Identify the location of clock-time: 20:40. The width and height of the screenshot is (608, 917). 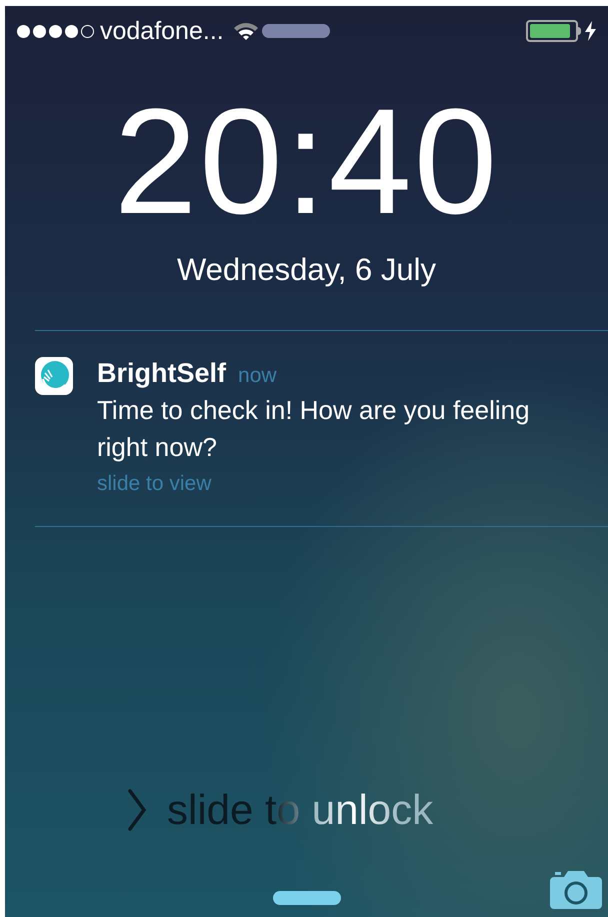
(306, 161).